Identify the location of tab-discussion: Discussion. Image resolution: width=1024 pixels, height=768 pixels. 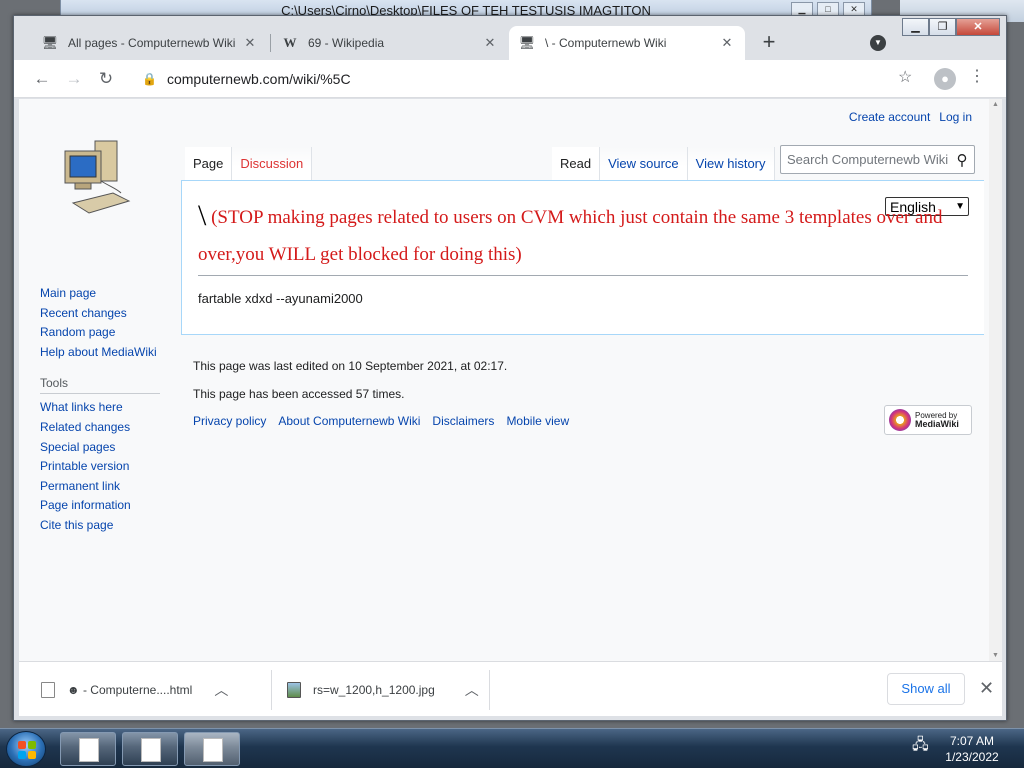
(272, 163).